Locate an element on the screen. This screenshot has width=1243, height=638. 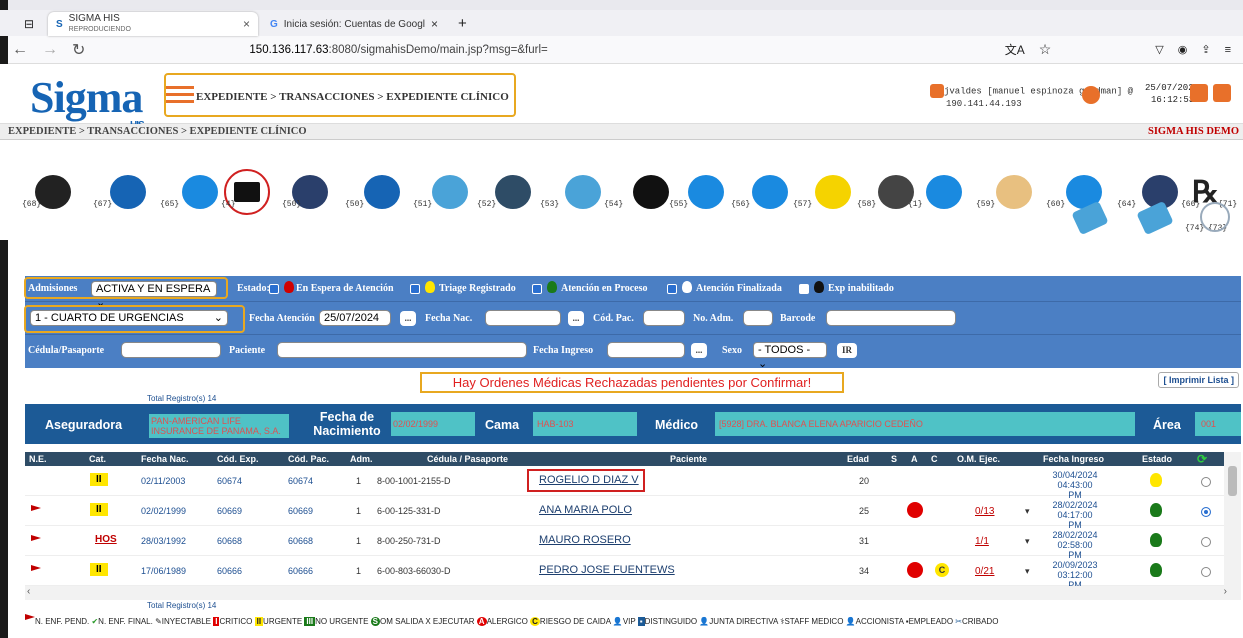
baby-icon is located at coordinates (1014, 192).